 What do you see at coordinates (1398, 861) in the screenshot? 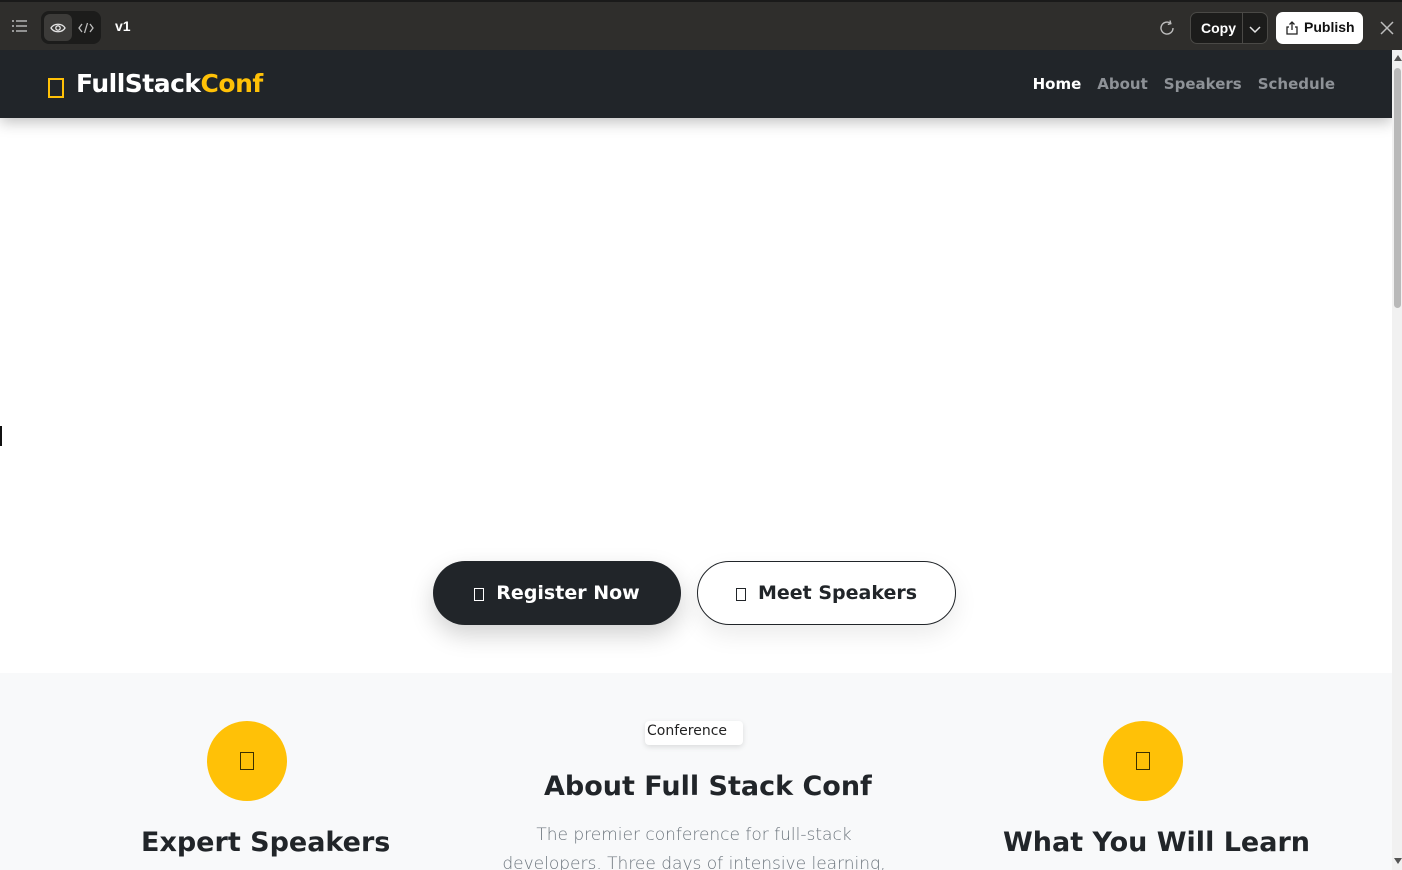
I see `scroll-down-arrow-icon` at bounding box center [1398, 861].